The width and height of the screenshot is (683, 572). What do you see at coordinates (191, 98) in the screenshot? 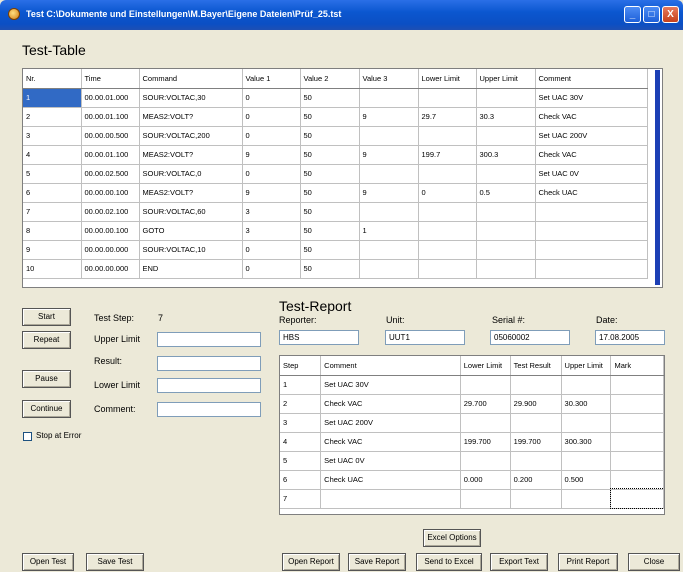
I see `table-cell: SOUR:VOLTAC,30` at bounding box center [191, 98].